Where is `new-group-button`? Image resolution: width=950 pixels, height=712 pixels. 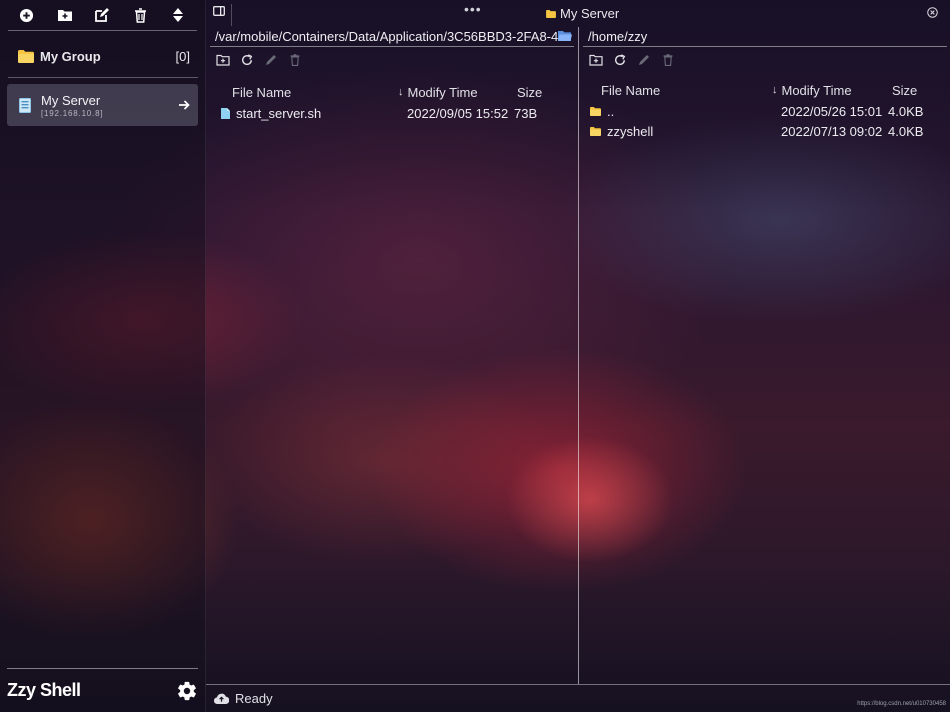 new-group-button is located at coordinates (65, 15).